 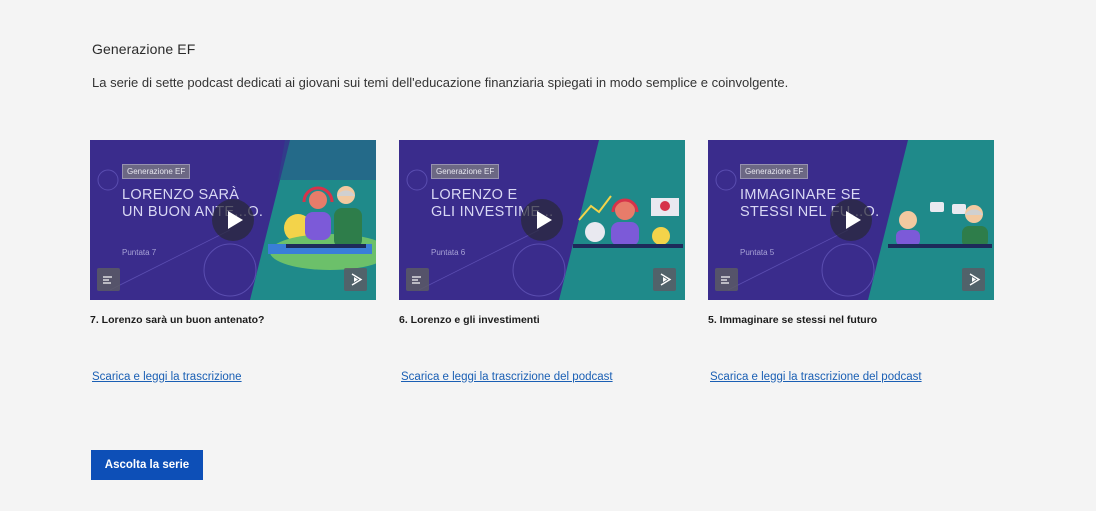 I want to click on episode-caption: 7. Lorenzo sarà un buon antenato?, so click(x=177, y=320).